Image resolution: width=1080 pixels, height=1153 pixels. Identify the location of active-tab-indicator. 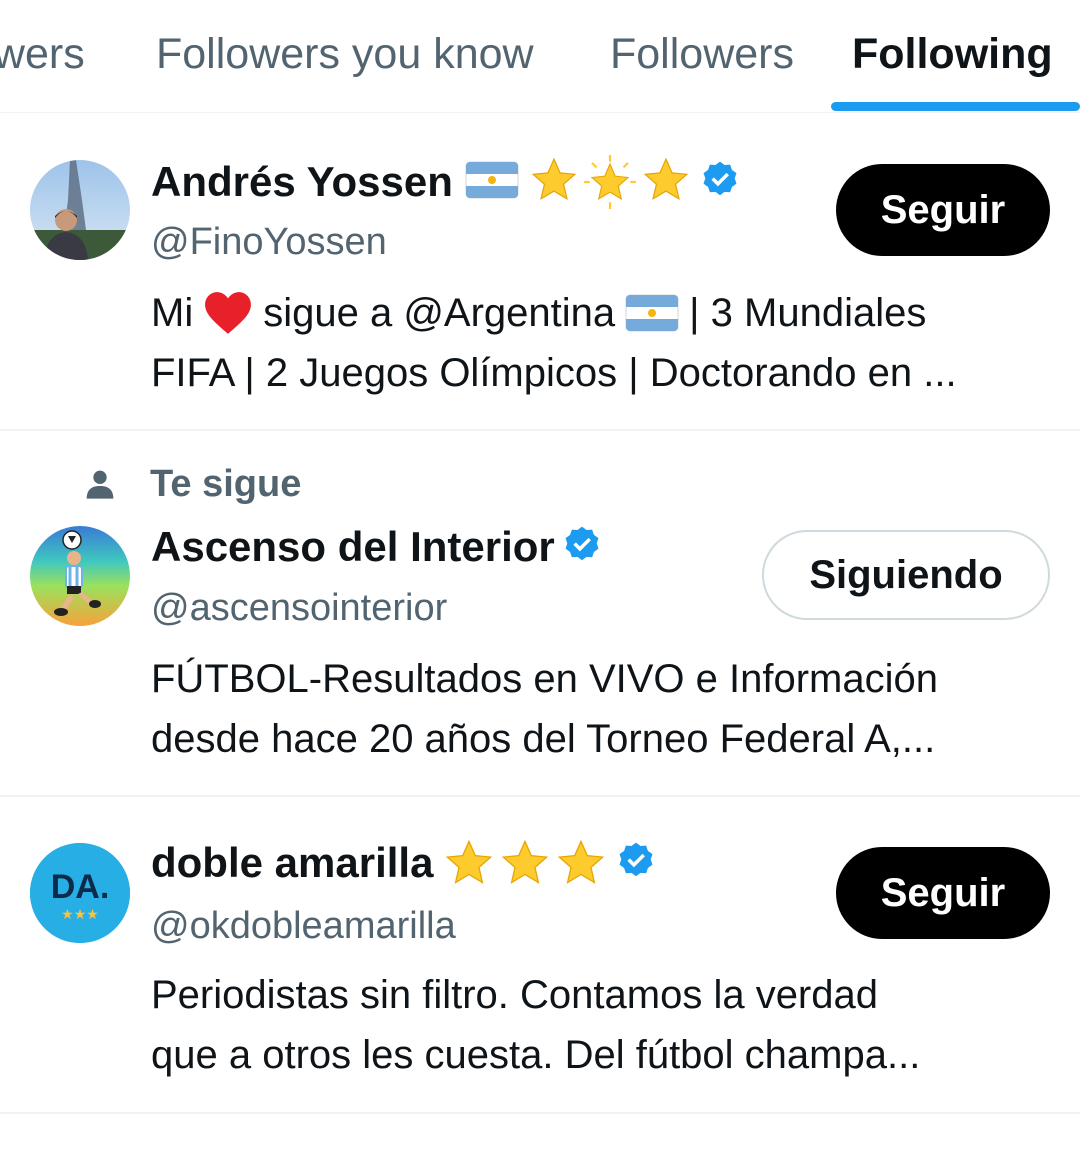
(955, 106).